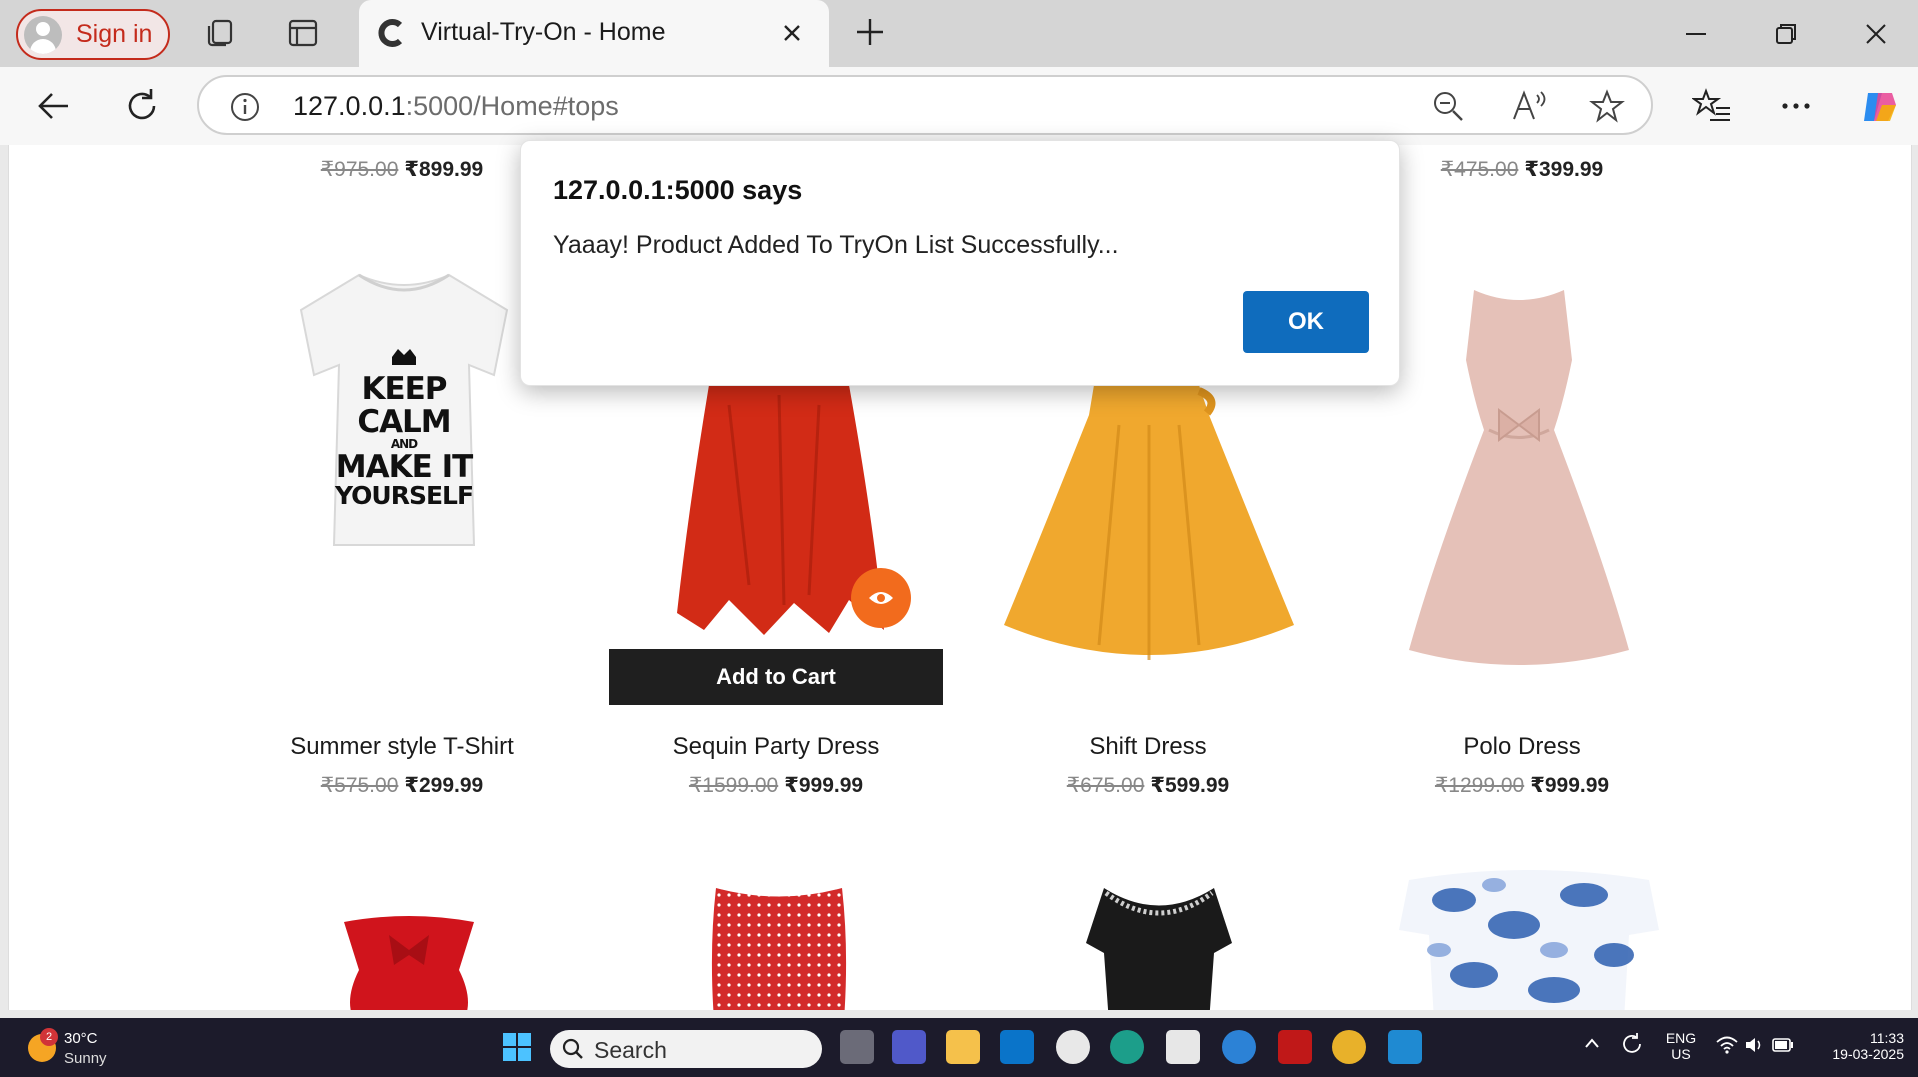  What do you see at coordinates (404, 441) in the screenshot?
I see `tshirt-print-text: KEEP CALM AND MAKE IT YOURSELF` at bounding box center [404, 441].